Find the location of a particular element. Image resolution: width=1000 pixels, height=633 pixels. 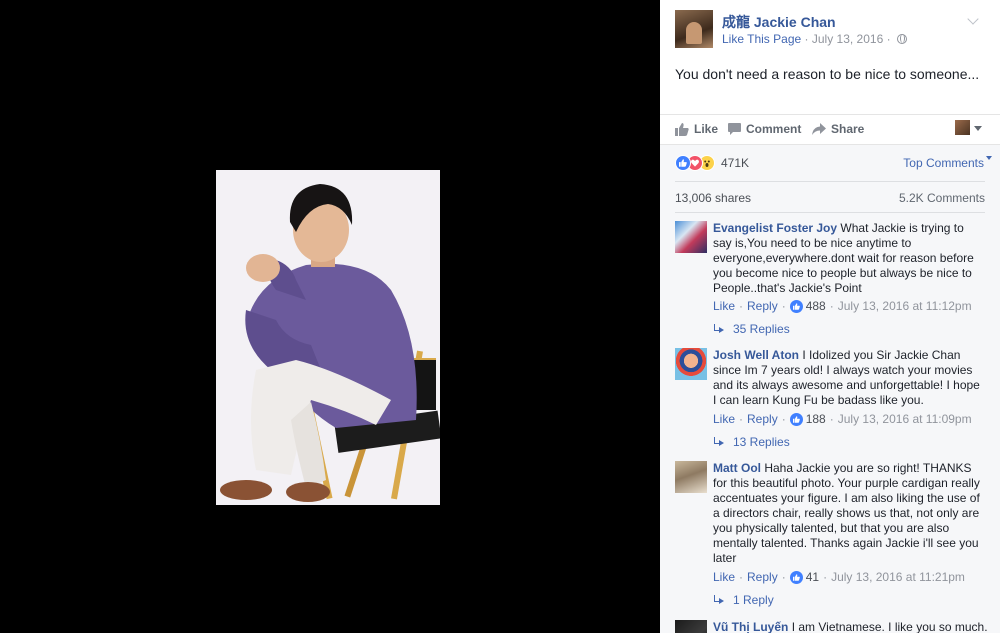

post-meta: Like This Page · July 13, 2016 · is located at coordinates (814, 39).